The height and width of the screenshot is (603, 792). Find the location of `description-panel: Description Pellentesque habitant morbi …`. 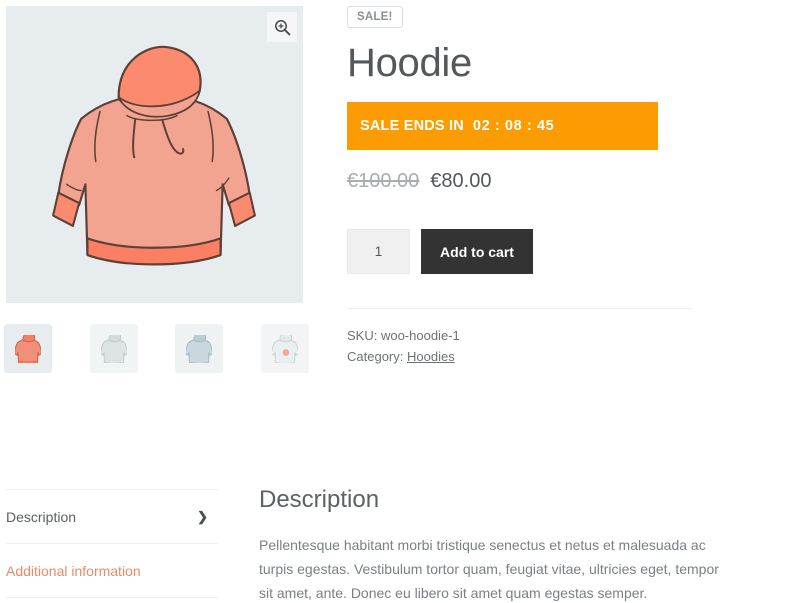

description-panel: Description Pellentesque habitant morbi … is located at coordinates (494, 543).